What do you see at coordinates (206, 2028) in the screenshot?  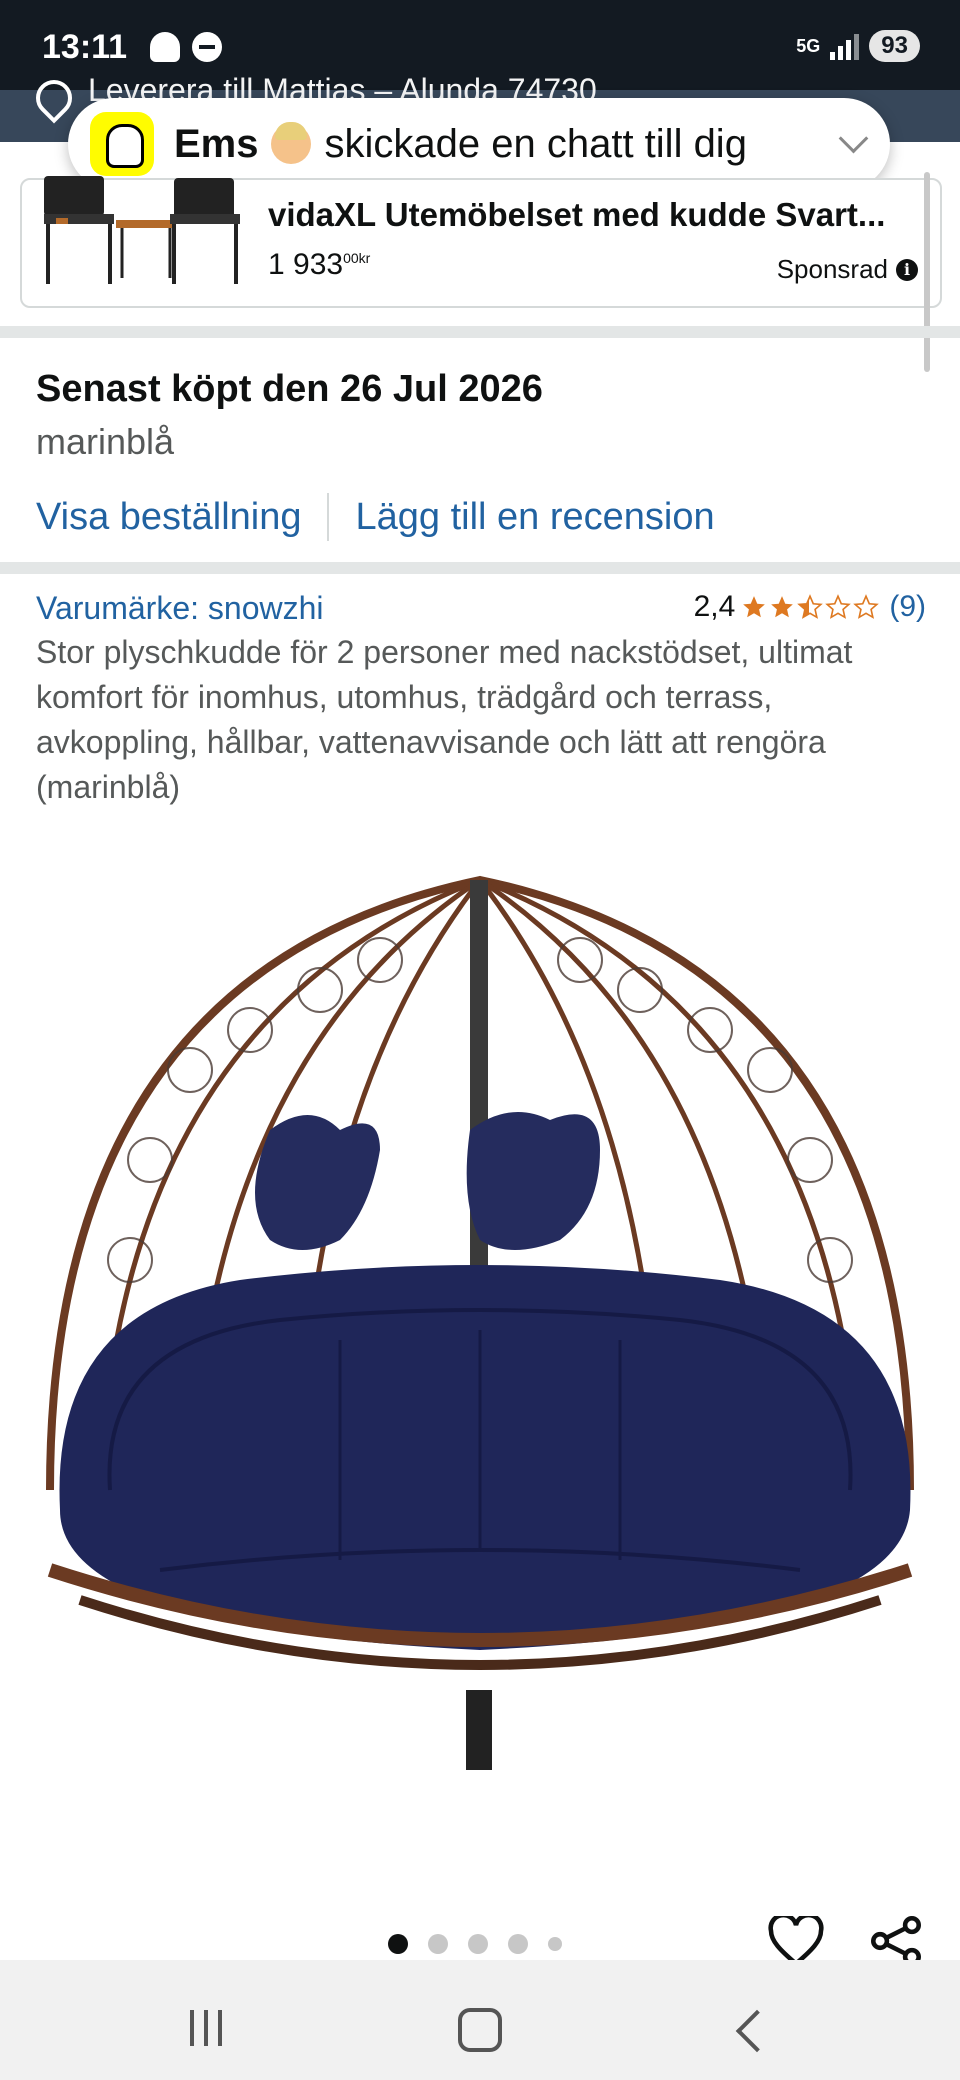 I see `recent-apps-icon` at bounding box center [206, 2028].